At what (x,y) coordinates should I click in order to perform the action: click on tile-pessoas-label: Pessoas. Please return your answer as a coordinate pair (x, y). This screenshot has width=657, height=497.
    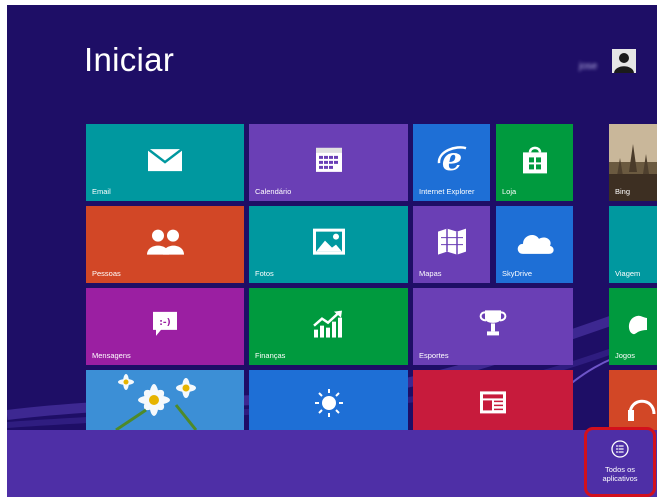
    Looking at the image, I should click on (106, 273).